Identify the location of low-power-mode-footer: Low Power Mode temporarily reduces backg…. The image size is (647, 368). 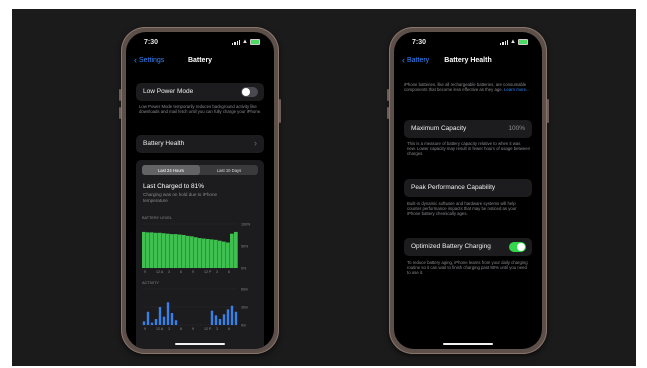
(200, 109).